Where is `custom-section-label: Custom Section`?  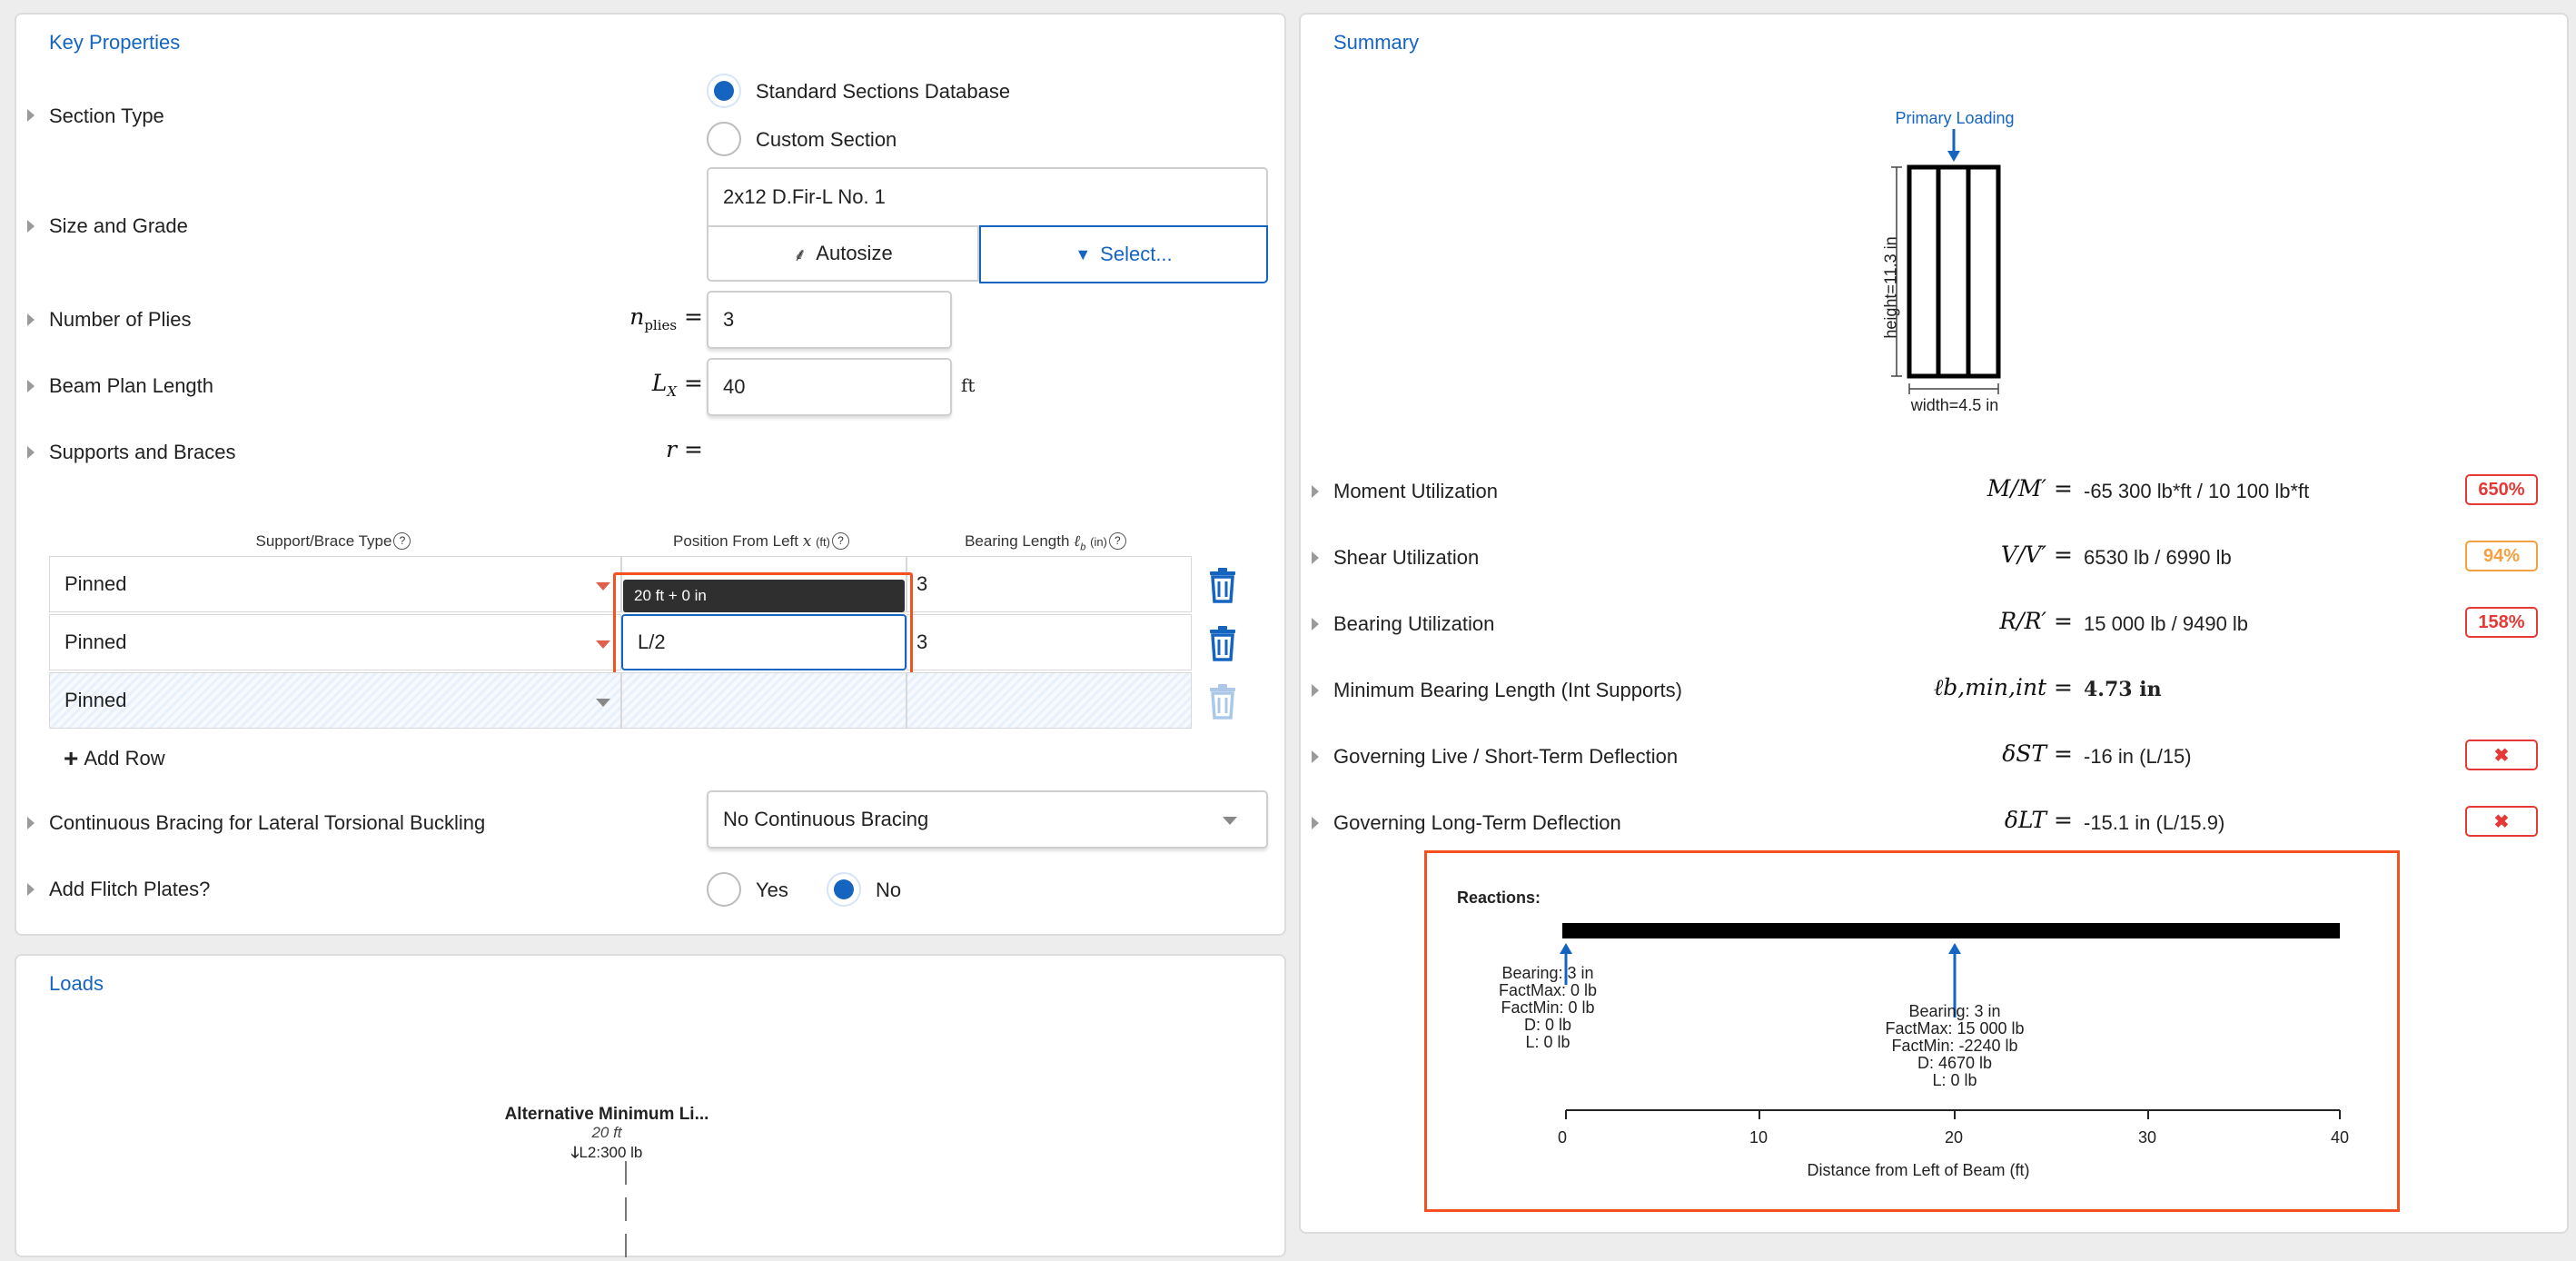 custom-section-label: Custom Section is located at coordinates (826, 140).